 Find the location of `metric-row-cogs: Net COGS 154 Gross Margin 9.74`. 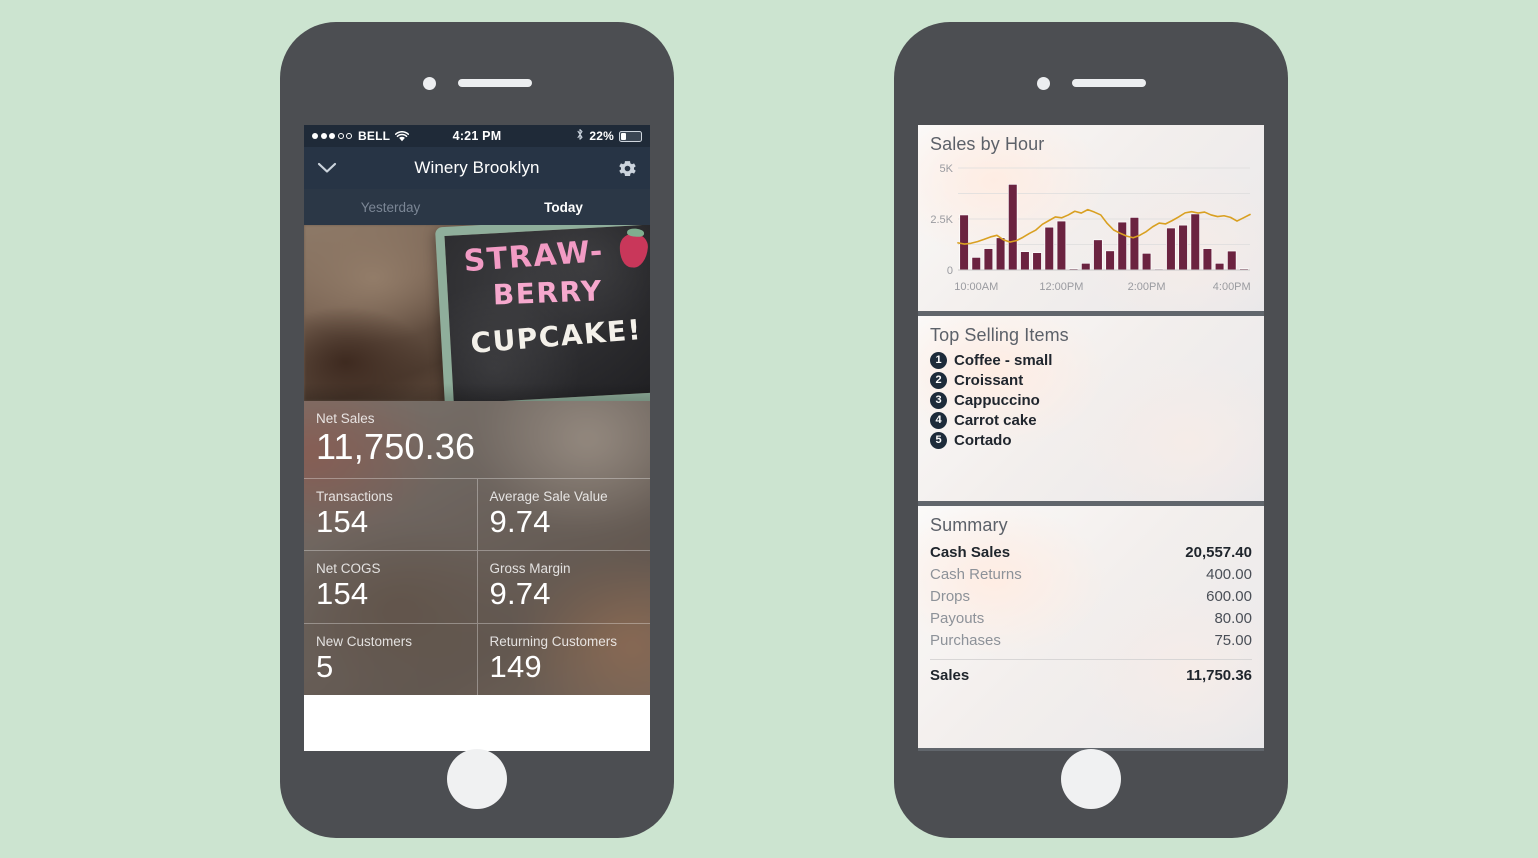

metric-row-cogs: Net COGS 154 Gross Margin 9.74 is located at coordinates (477, 587).